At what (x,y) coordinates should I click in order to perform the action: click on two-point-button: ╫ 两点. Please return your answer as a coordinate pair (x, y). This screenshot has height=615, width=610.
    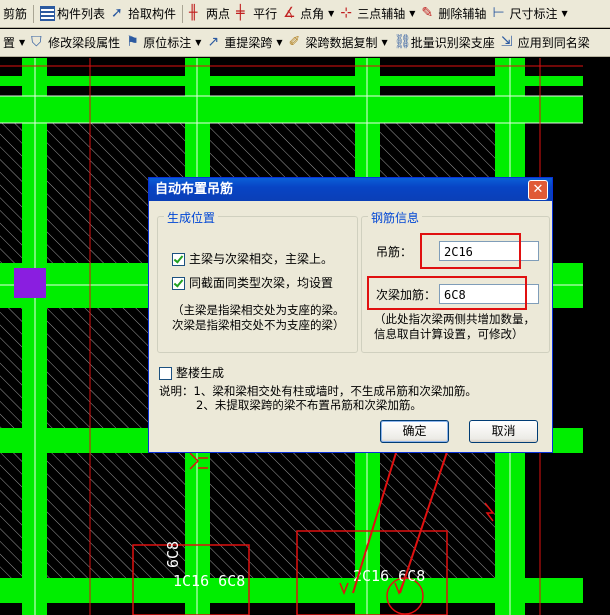
    Looking at the image, I should click on (209, 14).